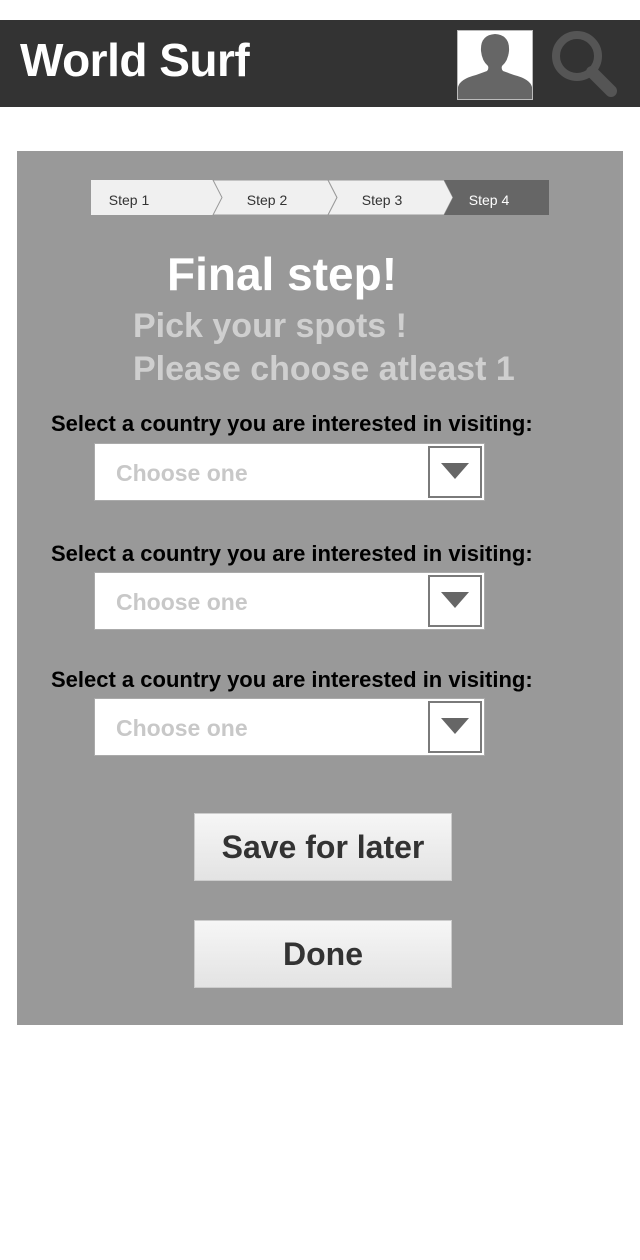 The image size is (640, 1260). I want to click on country-select-3-value: Choose one, so click(182, 728).